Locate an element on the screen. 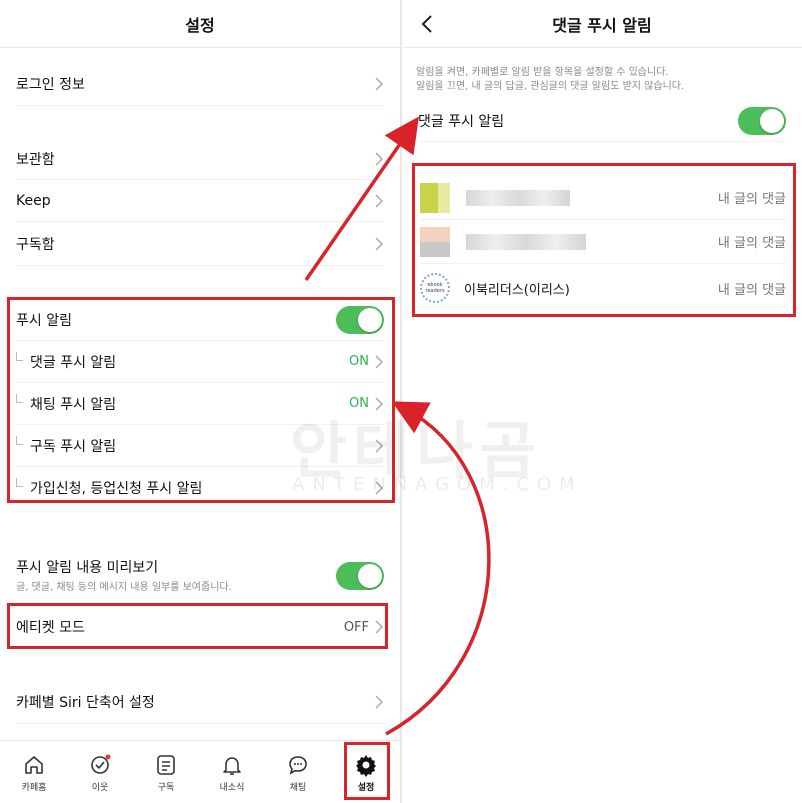 The width and height of the screenshot is (802, 803). tab-subscribe: 구독 is located at coordinates (166, 772).